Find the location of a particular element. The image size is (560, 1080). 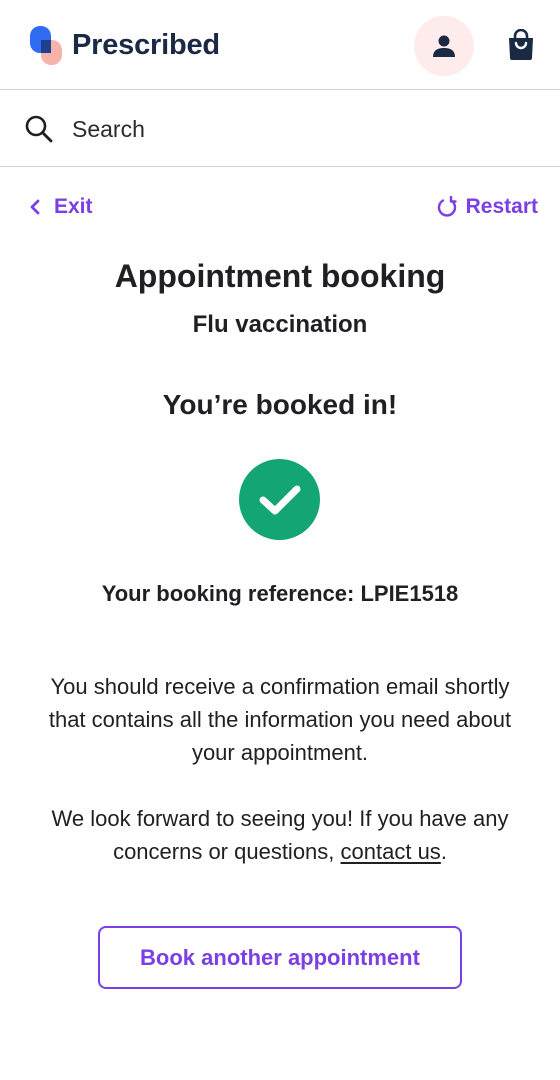

search-bar is located at coordinates (280, 128).